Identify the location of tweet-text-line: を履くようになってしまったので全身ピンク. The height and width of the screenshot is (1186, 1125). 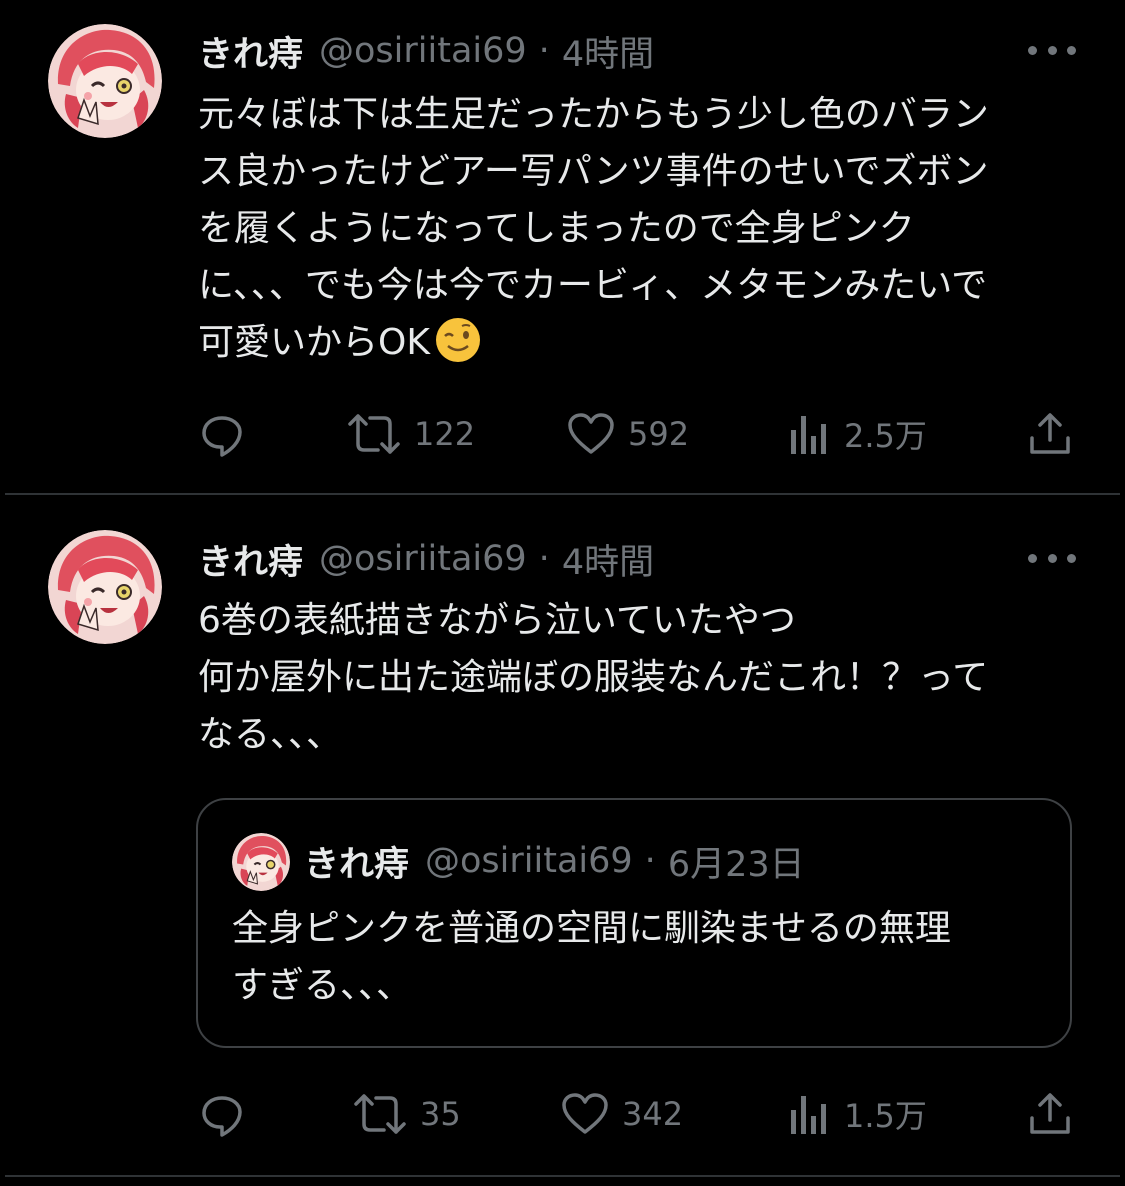
(556, 228).